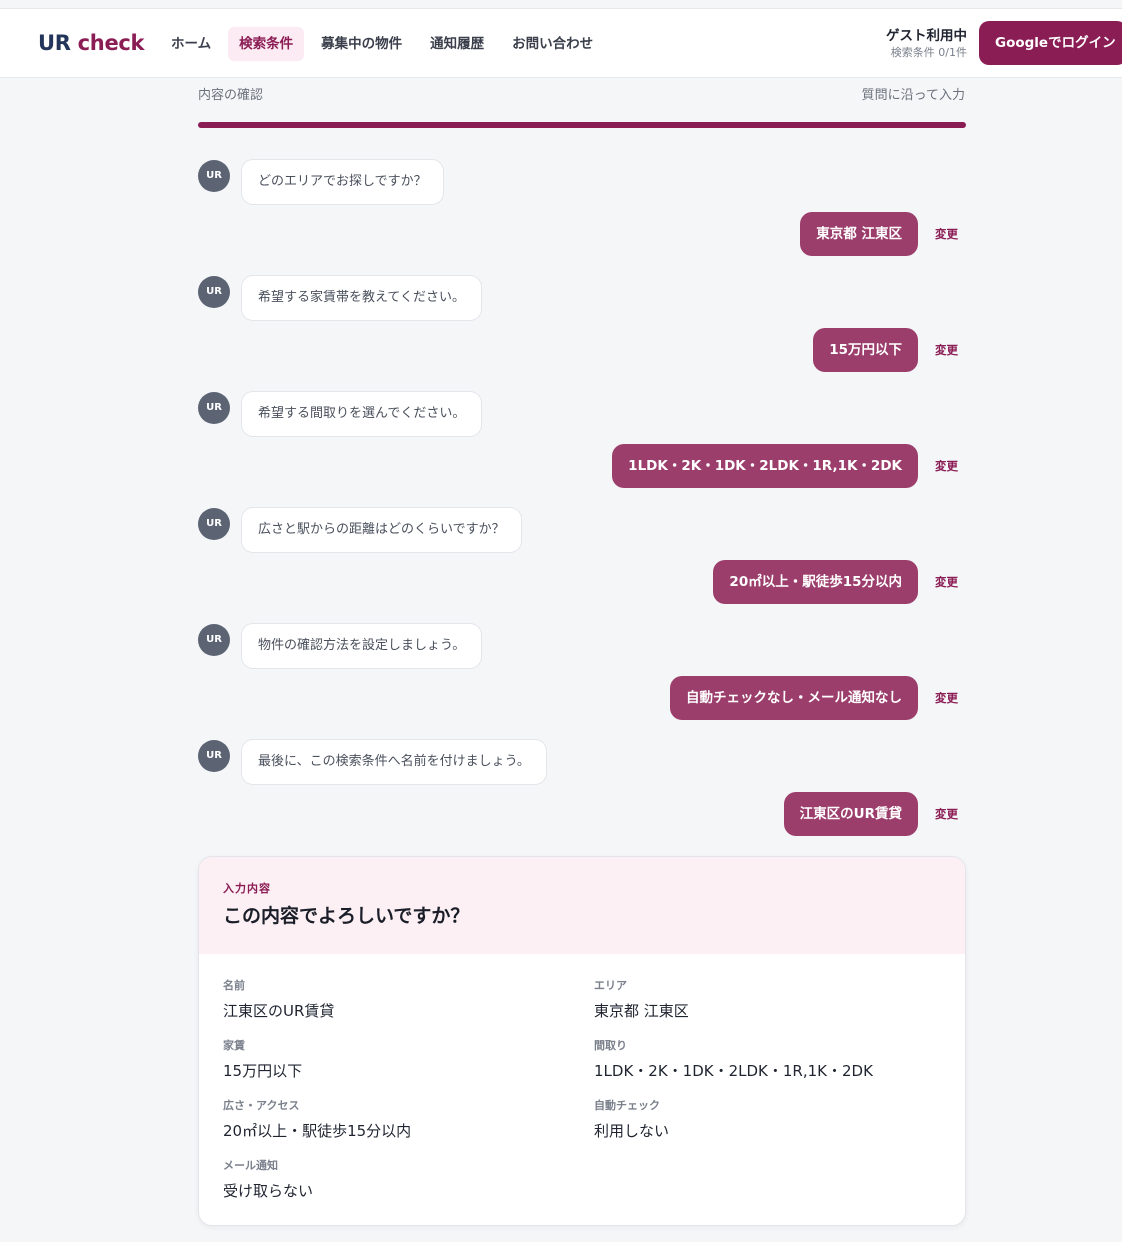 Image resolution: width=1122 pixels, height=1242 pixels. Describe the element at coordinates (250, 1165) in the screenshot. I see `field-label: メール通知` at that location.